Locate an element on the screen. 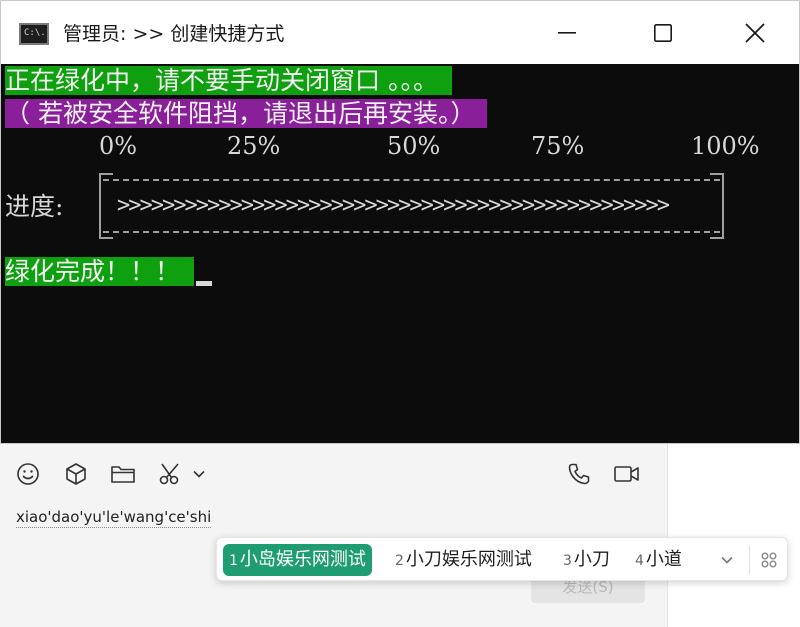 The image size is (800, 627). ime-divider is located at coordinates (749, 560).